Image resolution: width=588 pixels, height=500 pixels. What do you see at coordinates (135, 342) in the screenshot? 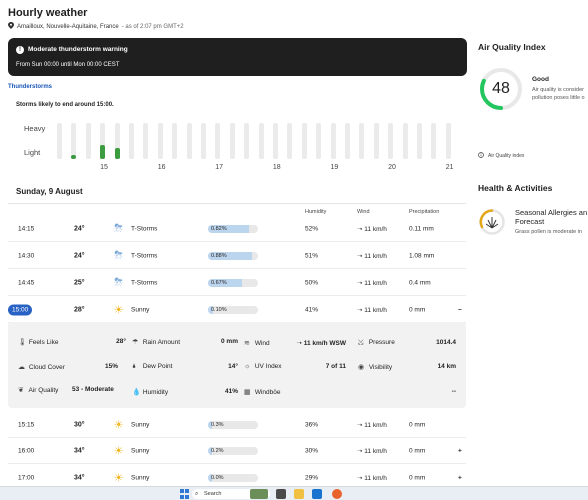
I see `umbrella-icon: ☂` at bounding box center [135, 342].